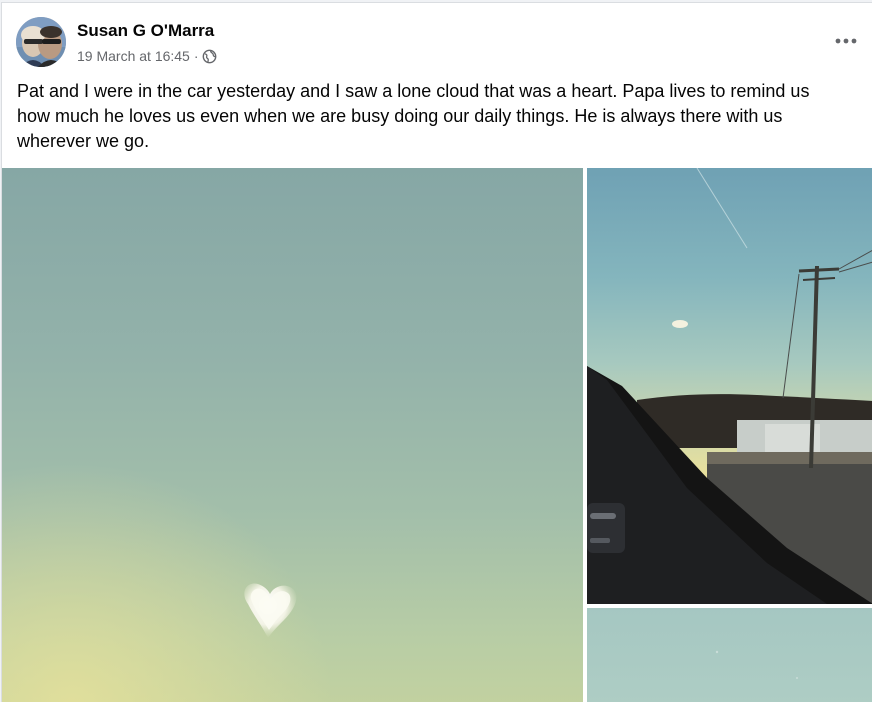 This screenshot has width=872, height=702. I want to click on avatar-image, so click(41, 42).